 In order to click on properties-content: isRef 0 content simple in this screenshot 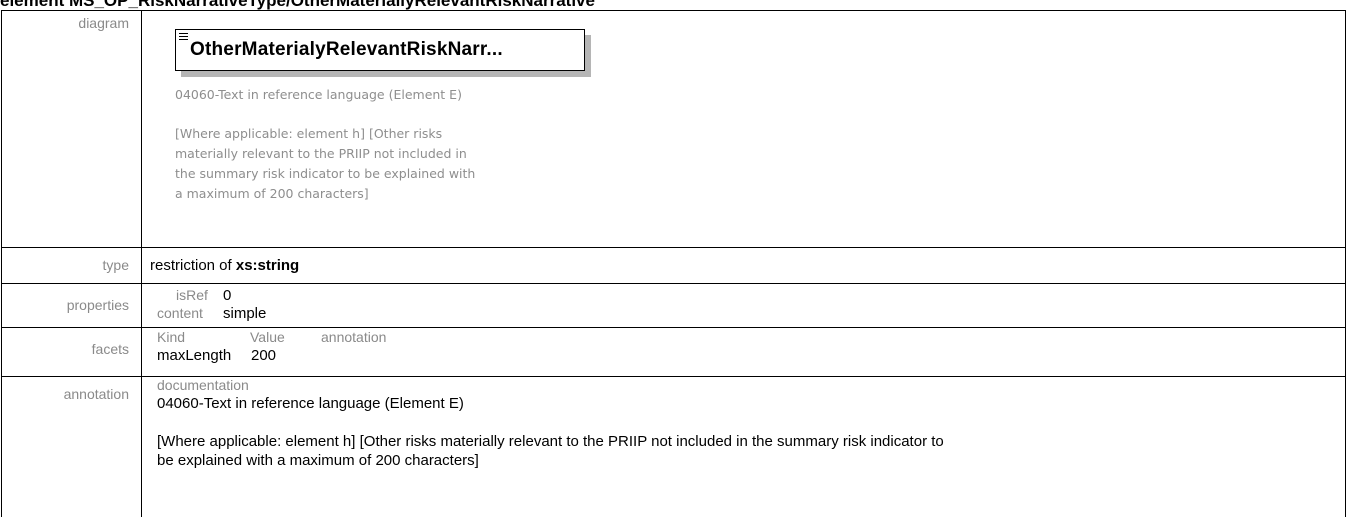, I will do `click(744, 305)`.